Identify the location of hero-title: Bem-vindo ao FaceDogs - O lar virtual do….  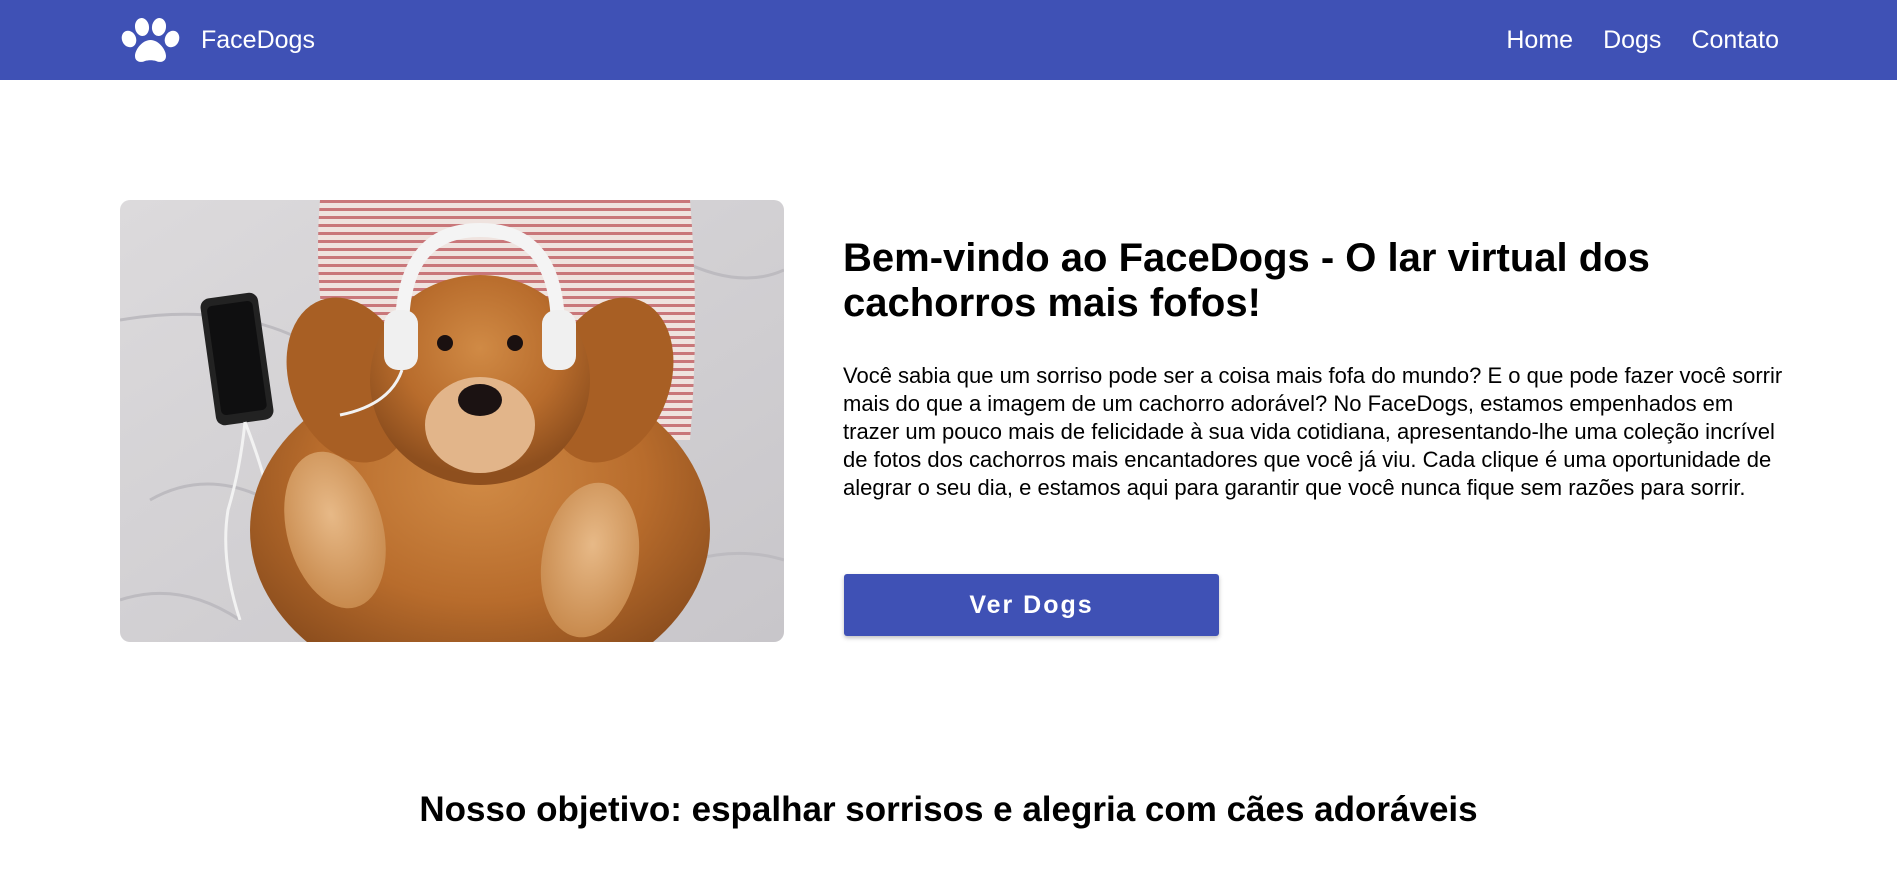
(1246, 280).